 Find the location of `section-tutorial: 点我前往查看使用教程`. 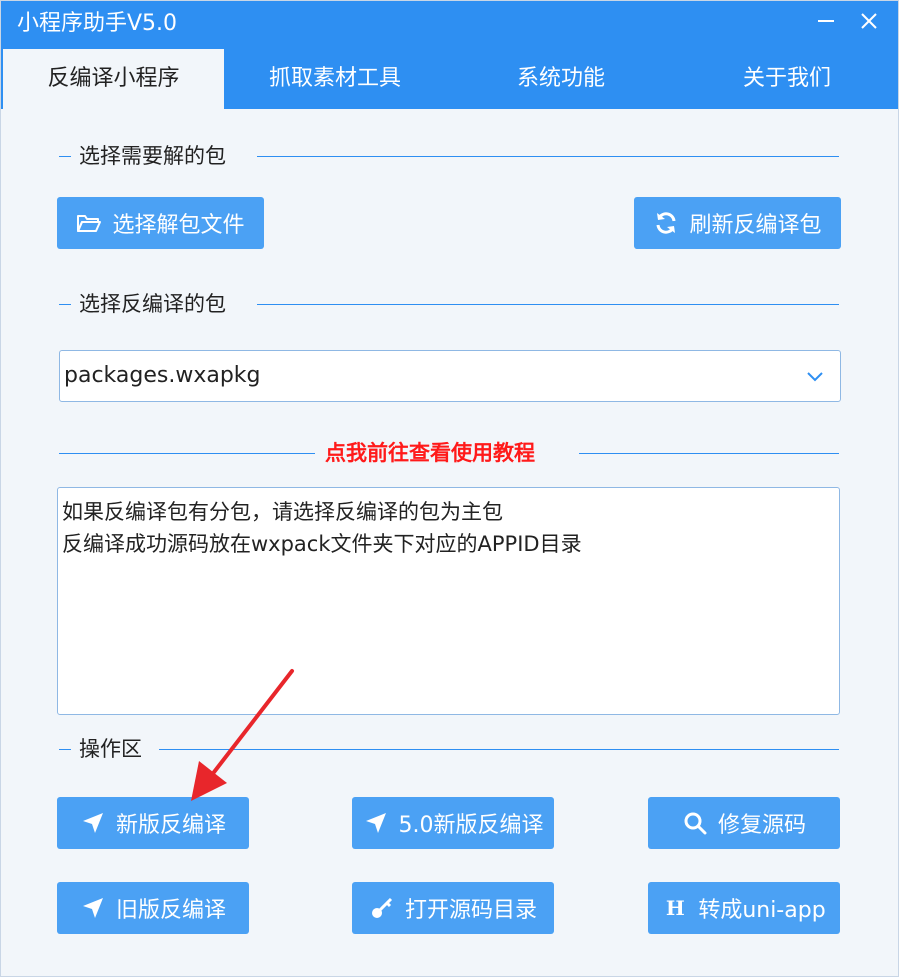

section-tutorial: 点我前往查看使用教程 is located at coordinates (449, 453).